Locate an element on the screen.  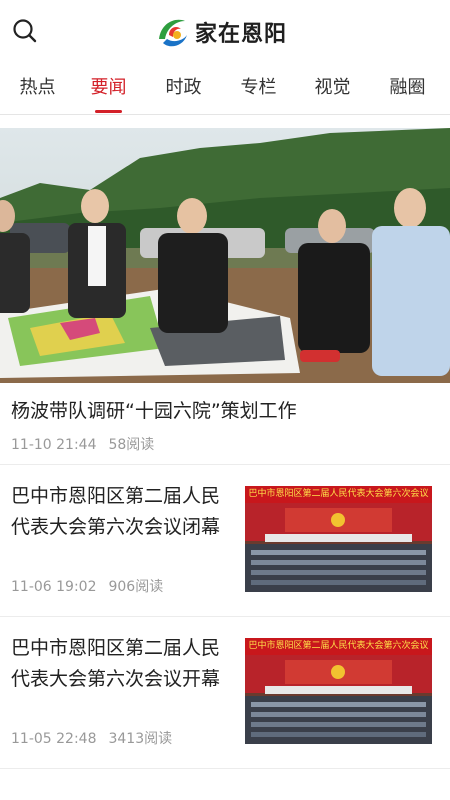
tab-column: 专栏 is located at coordinates (258, 87).